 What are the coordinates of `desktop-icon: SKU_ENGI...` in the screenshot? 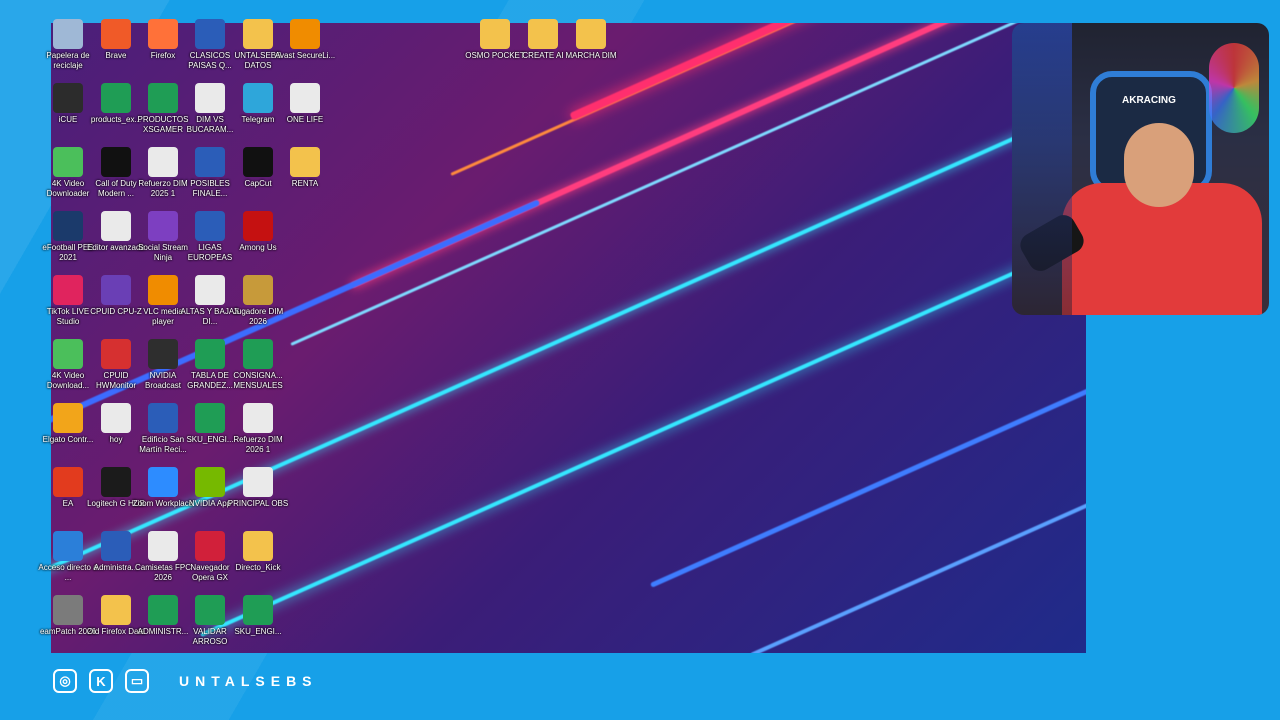 It's located at (258, 626).